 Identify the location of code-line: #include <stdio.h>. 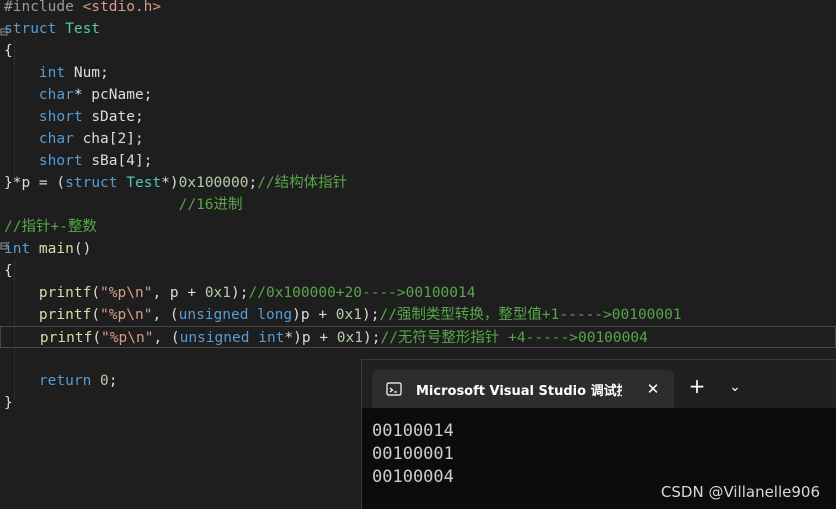
(418, 9).